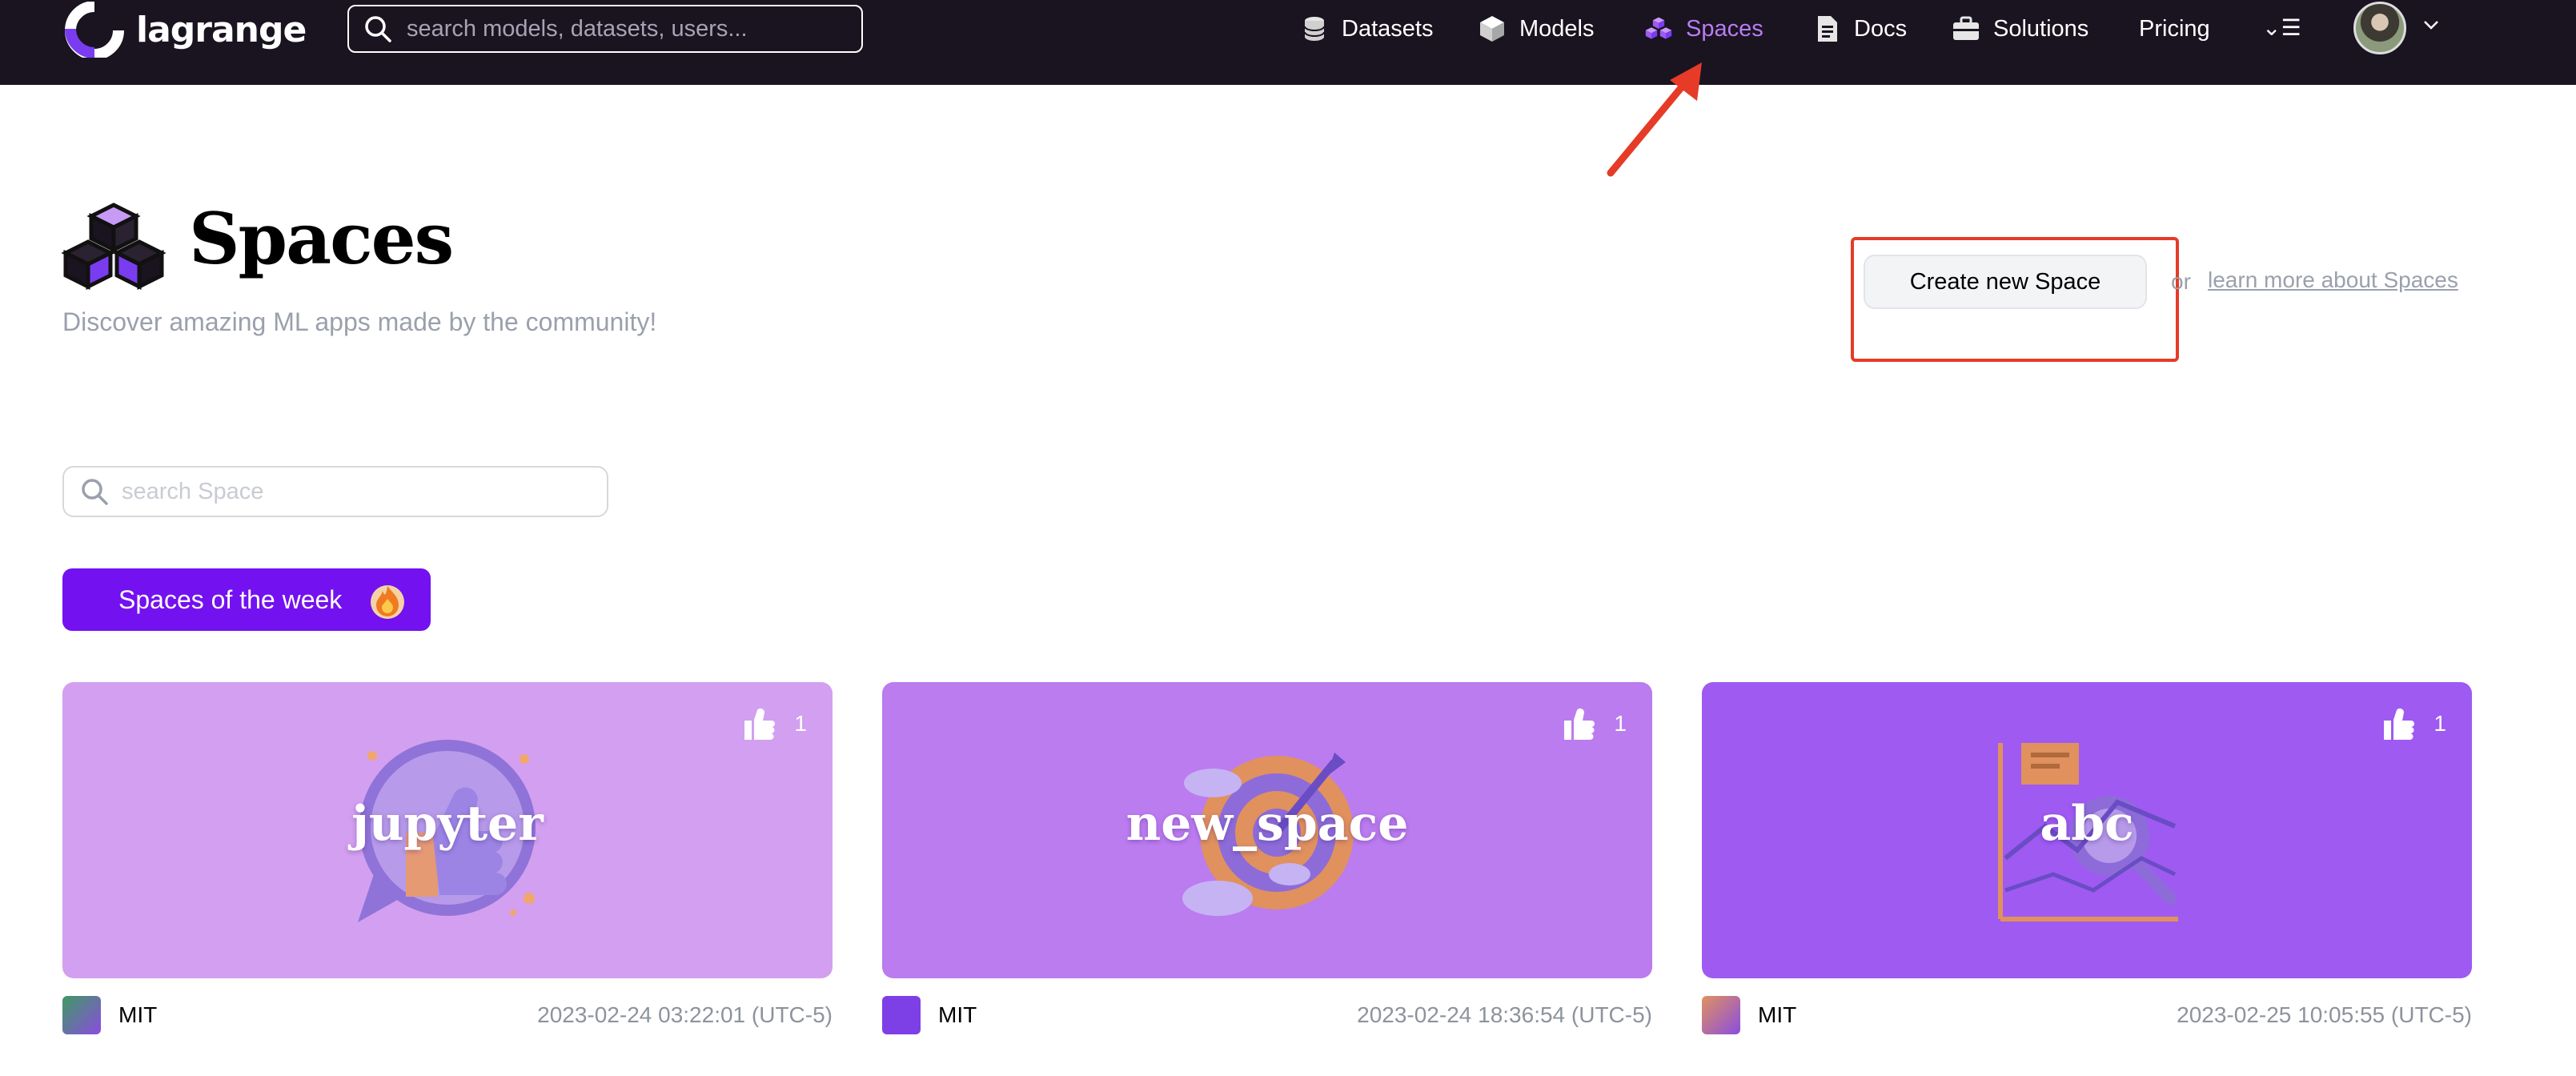 Image resolution: width=2576 pixels, height=1076 pixels. I want to click on updated-date: 2023-02-25 10:05:55 (UTC-5), so click(2324, 1015).